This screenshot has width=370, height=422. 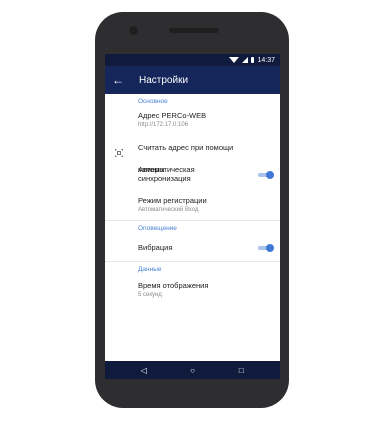 I want to click on setting-title: Режим регистрации, so click(x=172, y=200).